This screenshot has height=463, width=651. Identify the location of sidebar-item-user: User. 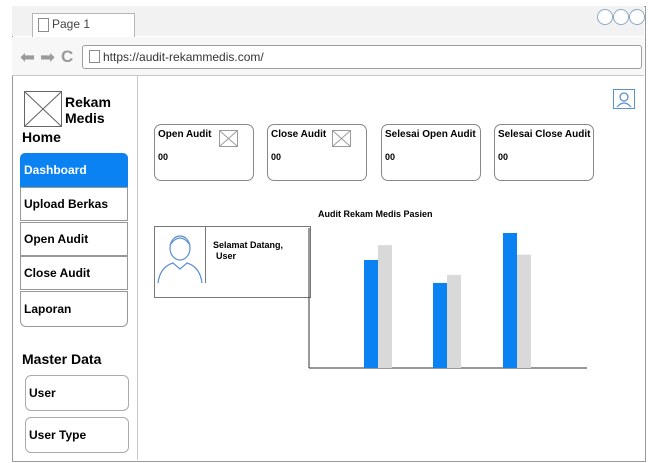
(77, 393).